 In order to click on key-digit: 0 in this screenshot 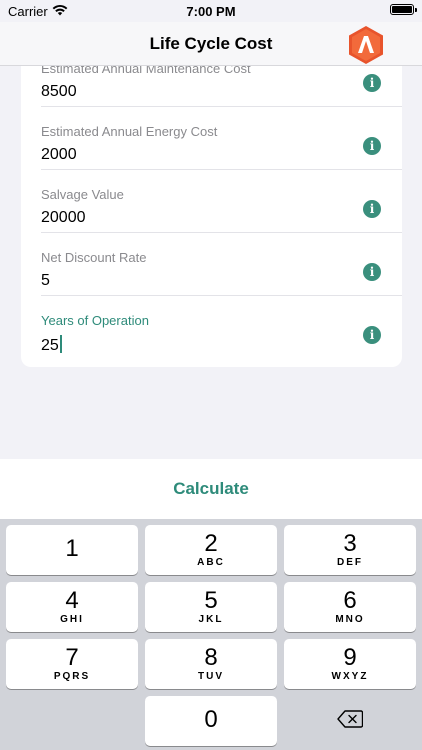, I will do `click(211, 719)`.